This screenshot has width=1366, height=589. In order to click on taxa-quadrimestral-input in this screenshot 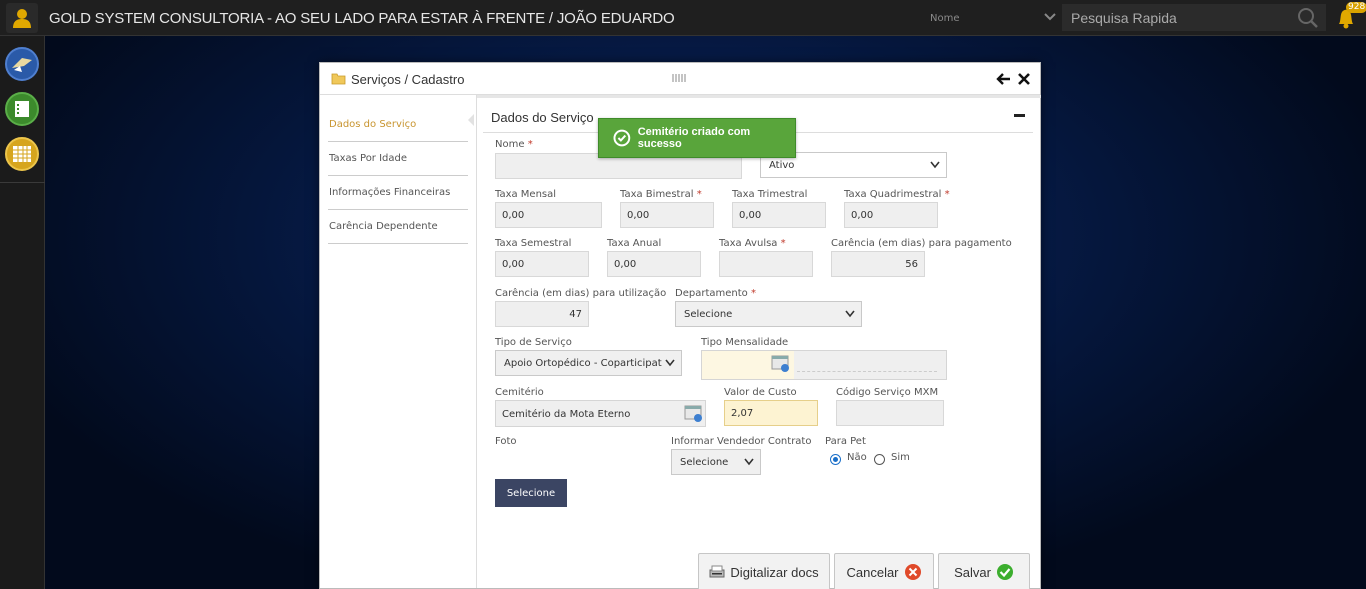, I will do `click(891, 215)`.